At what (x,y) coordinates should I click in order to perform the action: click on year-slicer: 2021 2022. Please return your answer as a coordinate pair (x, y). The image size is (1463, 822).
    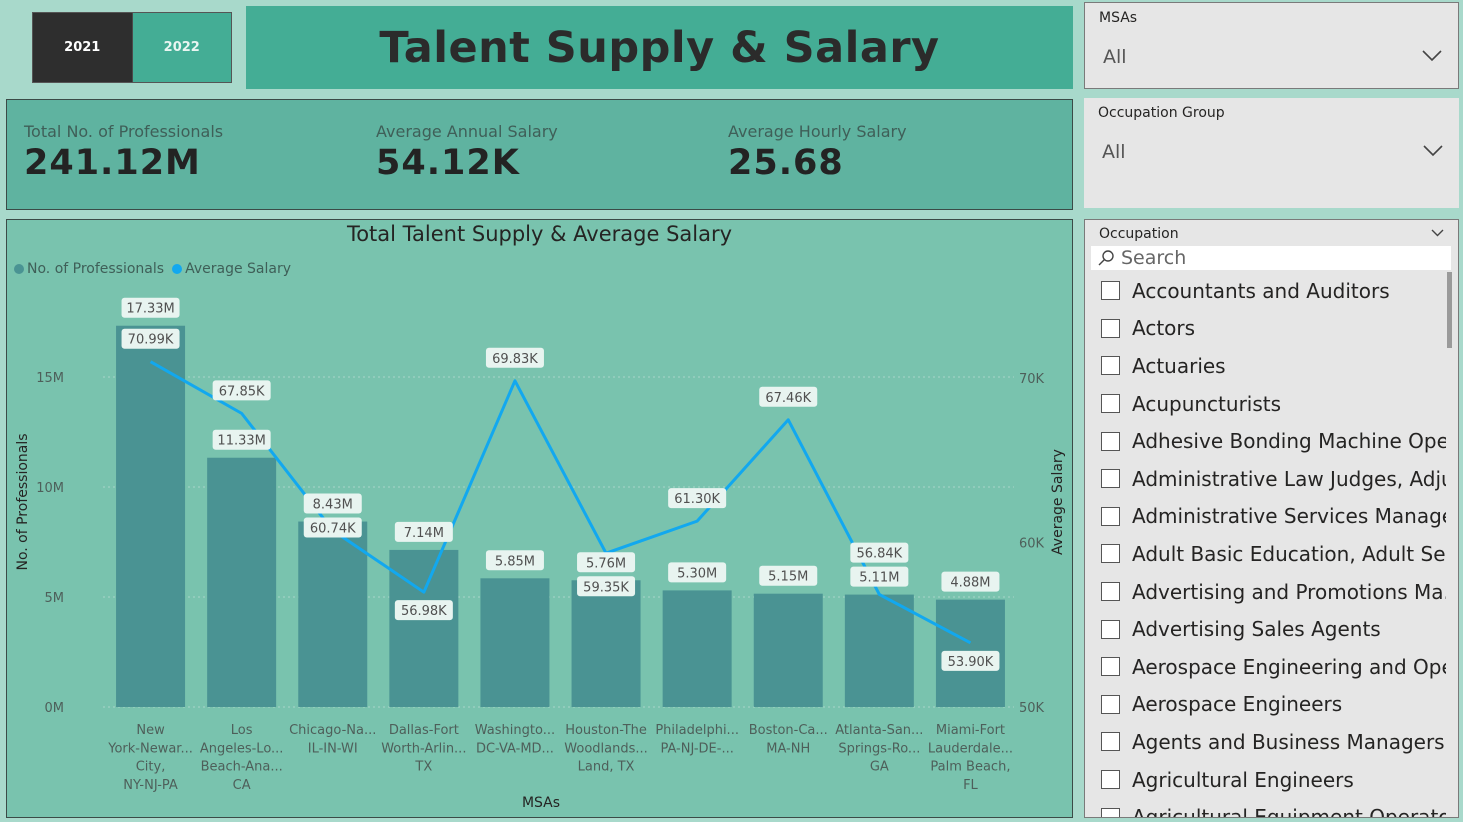
    Looking at the image, I should click on (132, 47).